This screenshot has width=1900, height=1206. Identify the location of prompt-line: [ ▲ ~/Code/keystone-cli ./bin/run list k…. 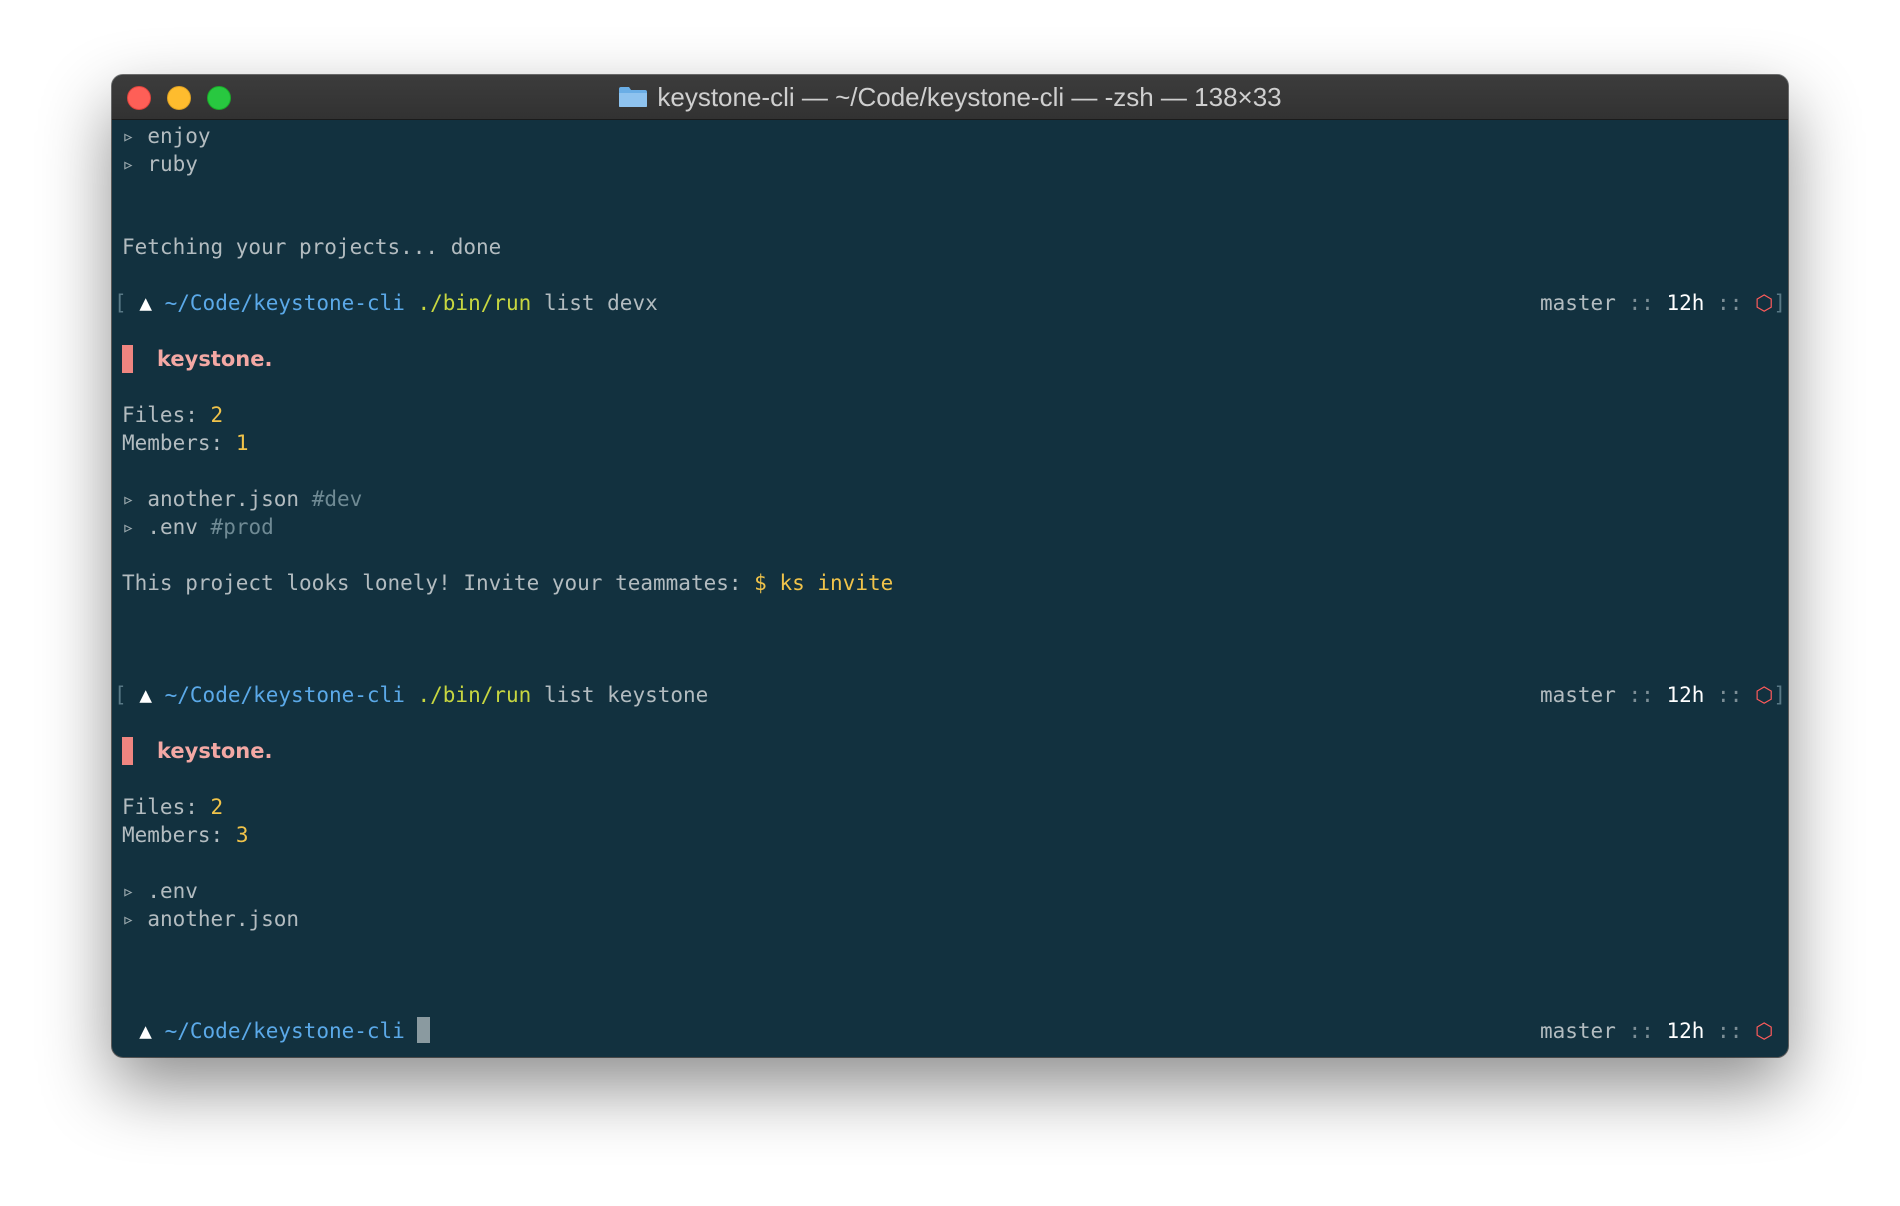
(950, 695).